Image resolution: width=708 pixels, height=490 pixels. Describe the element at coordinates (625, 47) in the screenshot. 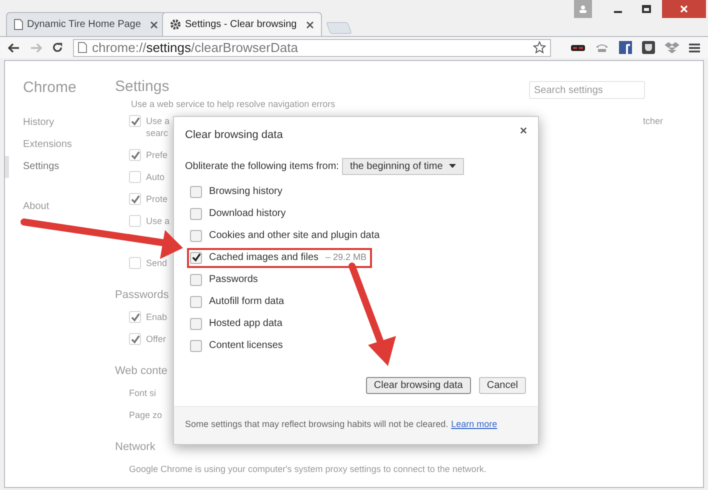

I see `facebook-icon` at that location.